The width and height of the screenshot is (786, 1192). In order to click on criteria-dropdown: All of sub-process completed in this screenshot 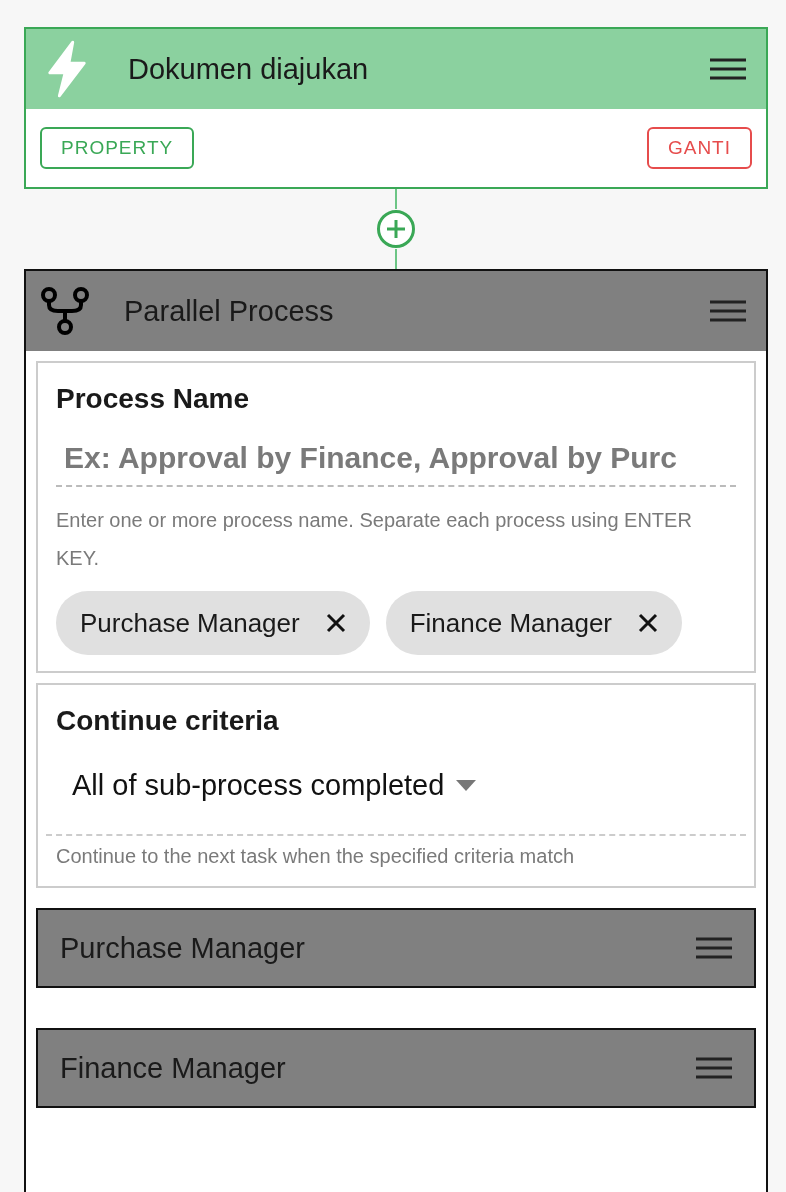, I will do `click(274, 785)`.